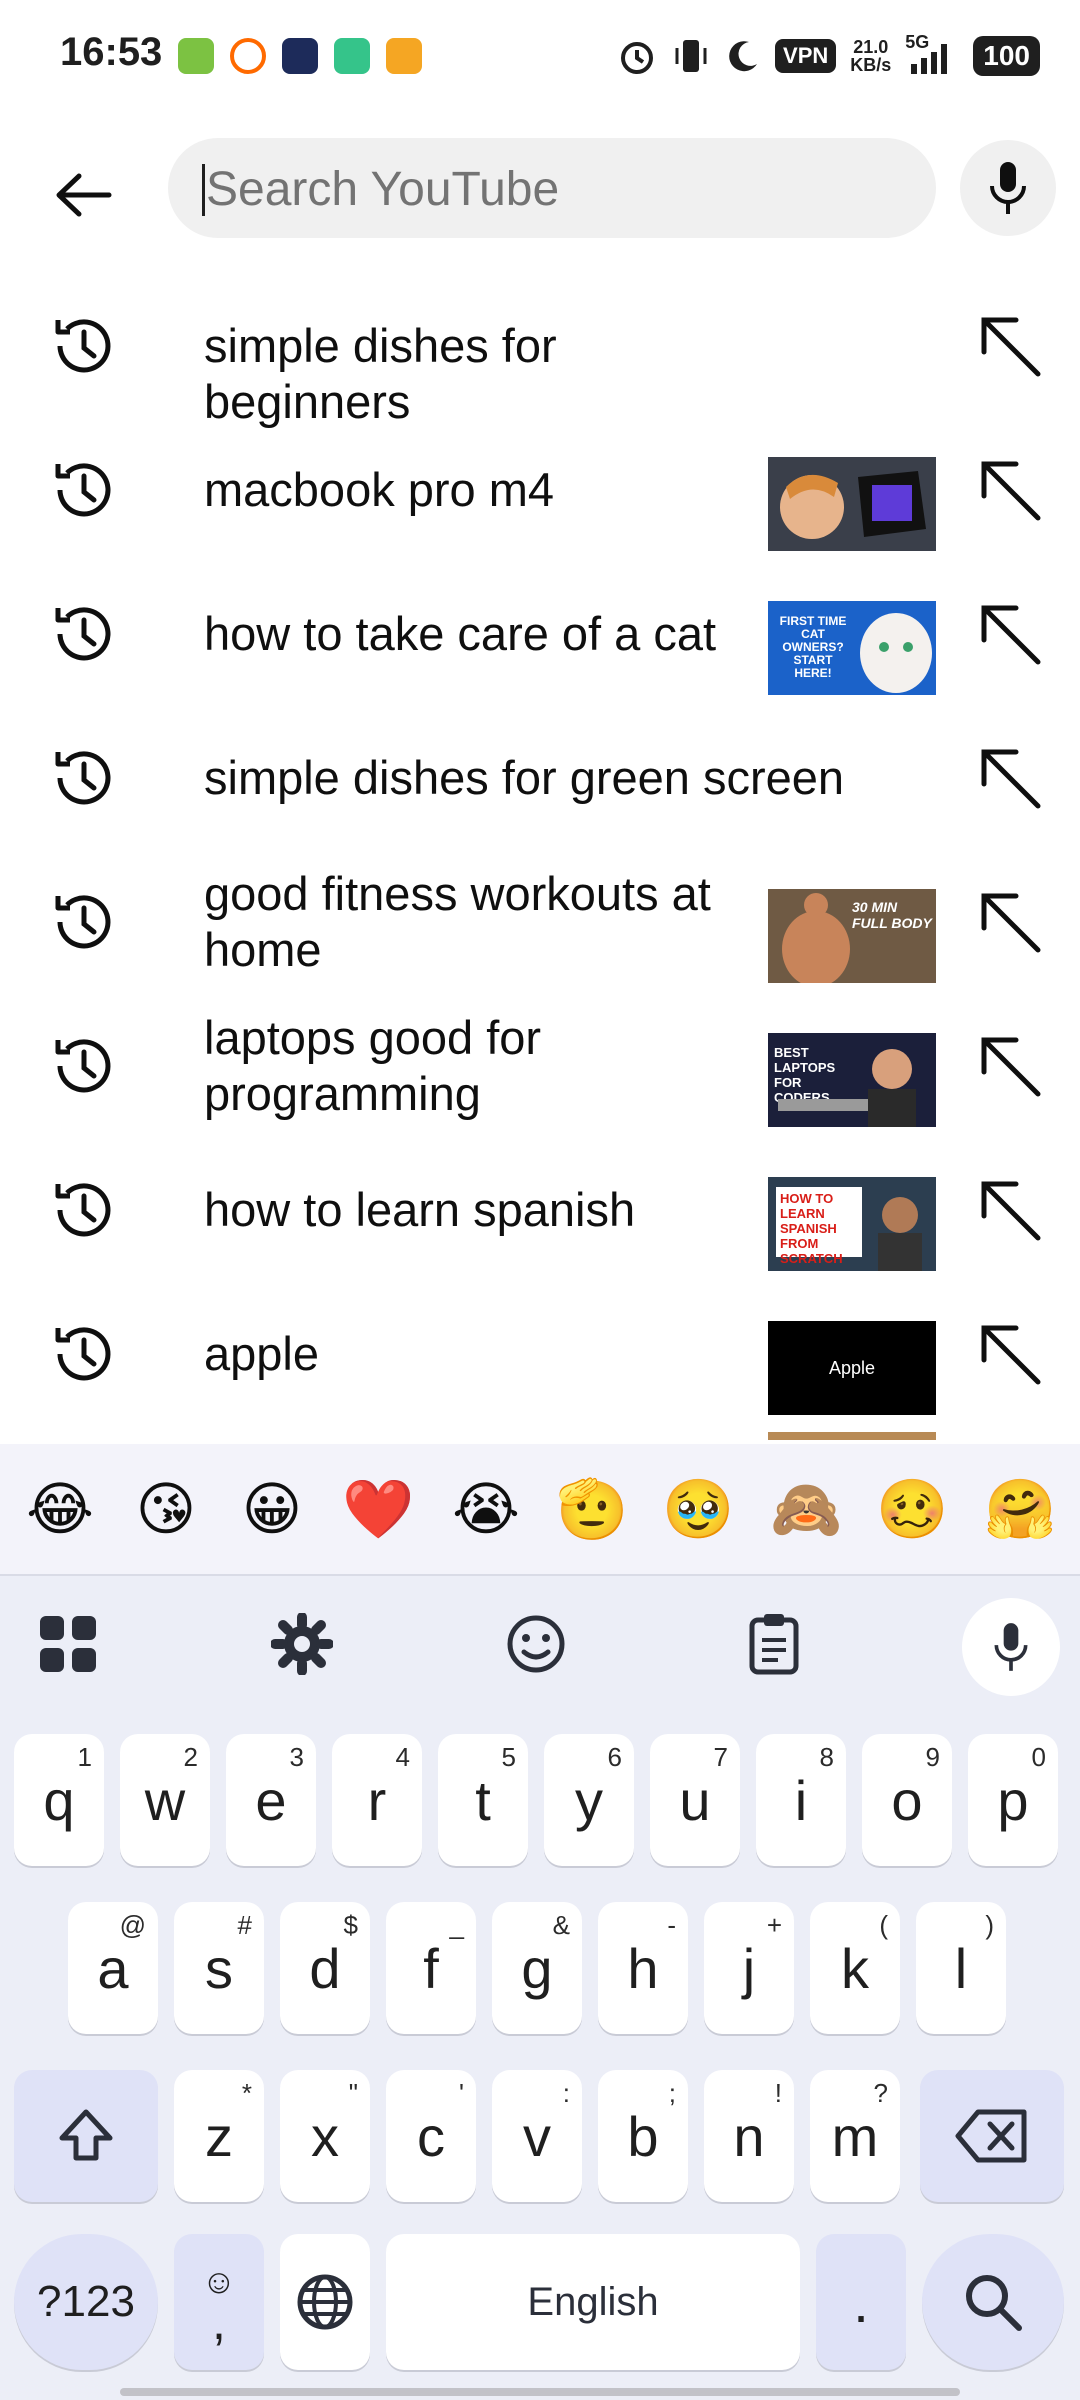 Image resolution: width=1080 pixels, height=2400 pixels. I want to click on key-v: v:, so click(537, 2136).